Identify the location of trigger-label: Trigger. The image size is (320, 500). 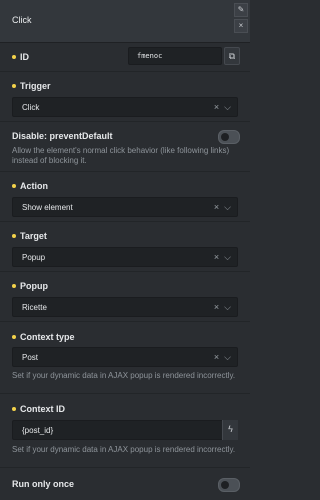
(35, 86).